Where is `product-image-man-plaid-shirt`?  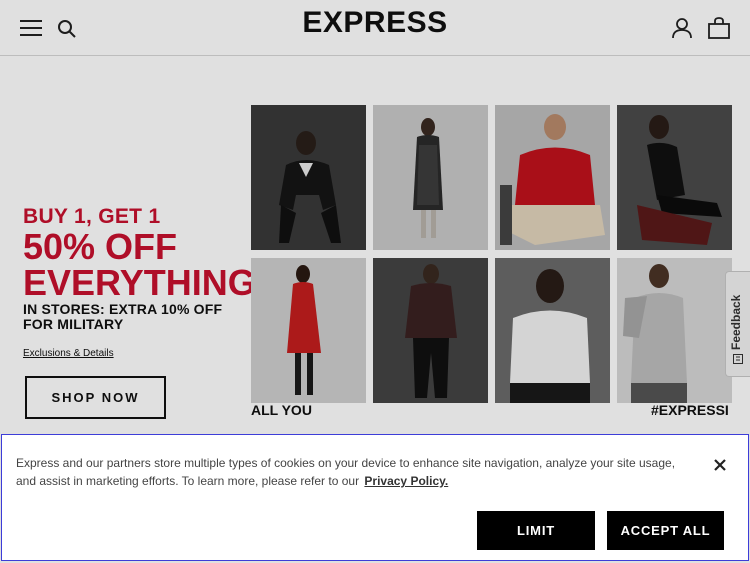
product-image-man-plaid-shirt is located at coordinates (430, 330).